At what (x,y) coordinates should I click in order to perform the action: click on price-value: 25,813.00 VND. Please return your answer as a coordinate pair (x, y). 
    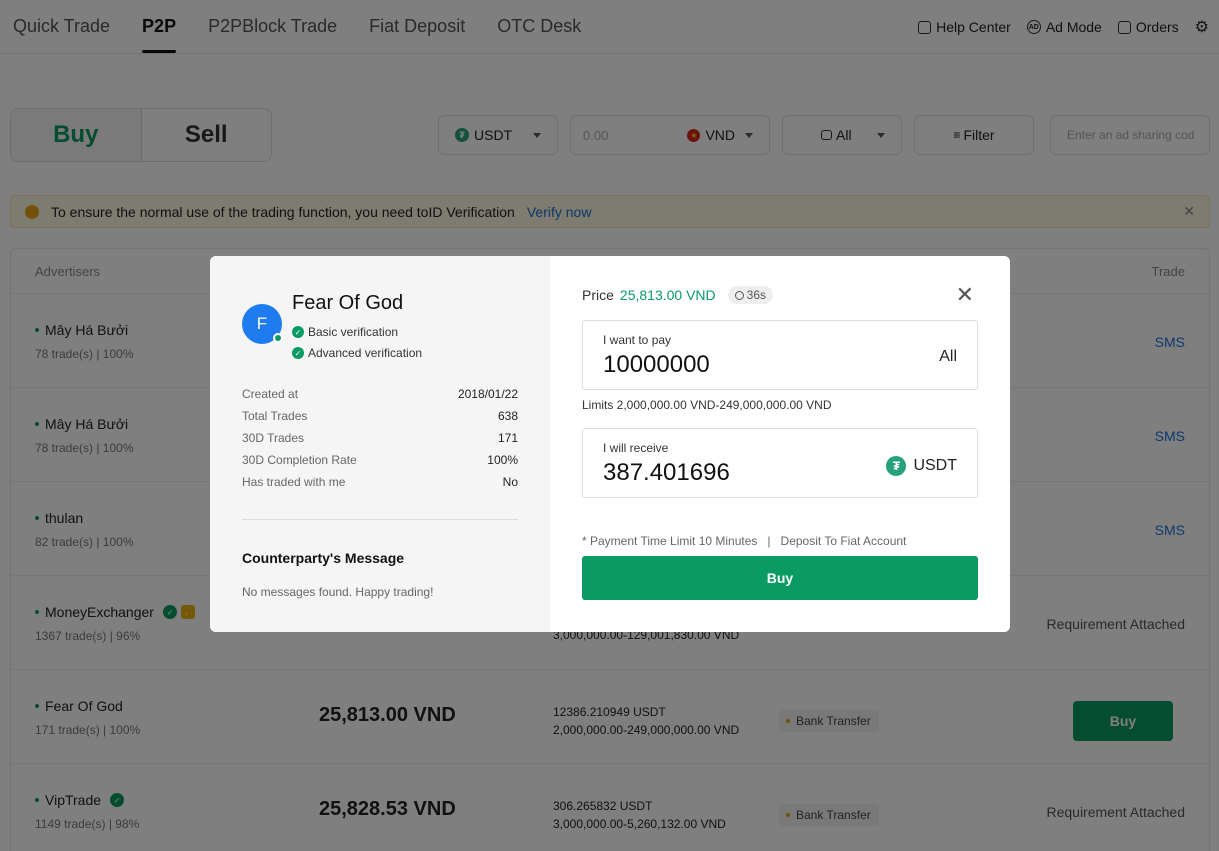
    Looking at the image, I should click on (667, 295).